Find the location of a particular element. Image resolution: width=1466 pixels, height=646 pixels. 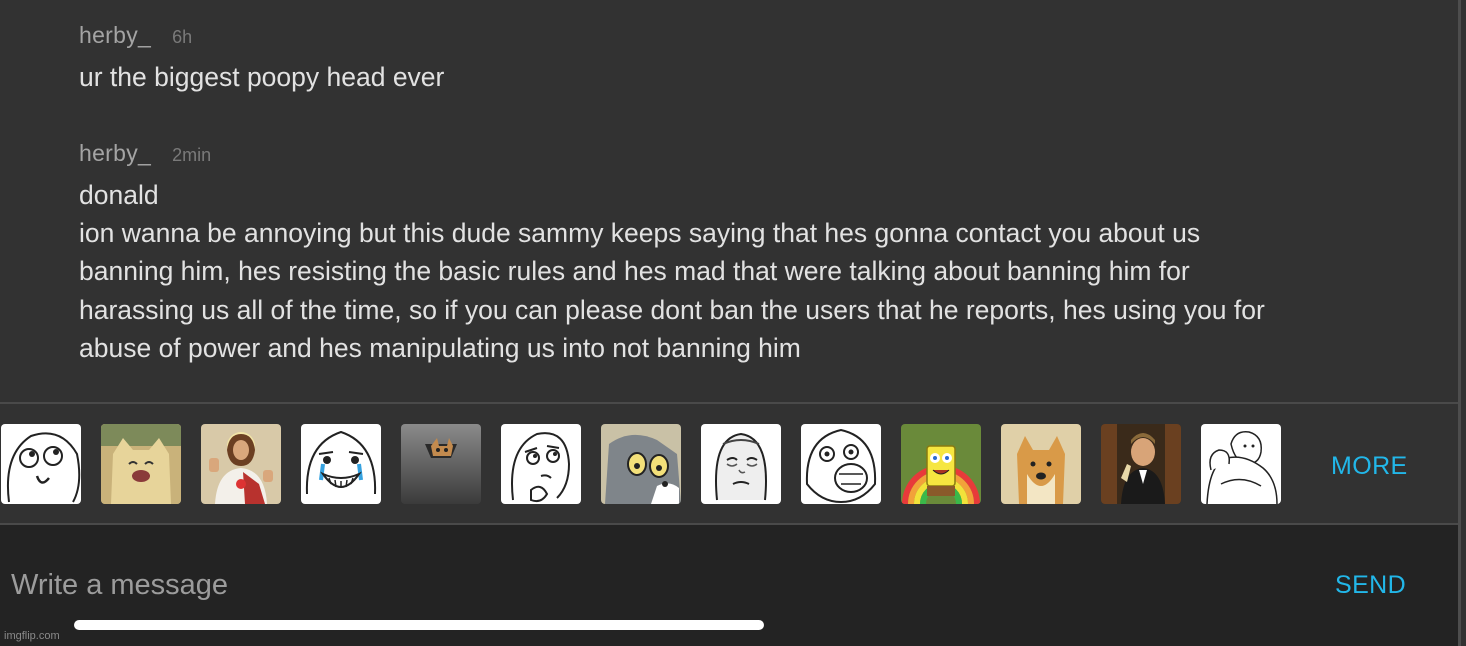

send-button: SEND is located at coordinates (1370, 585).